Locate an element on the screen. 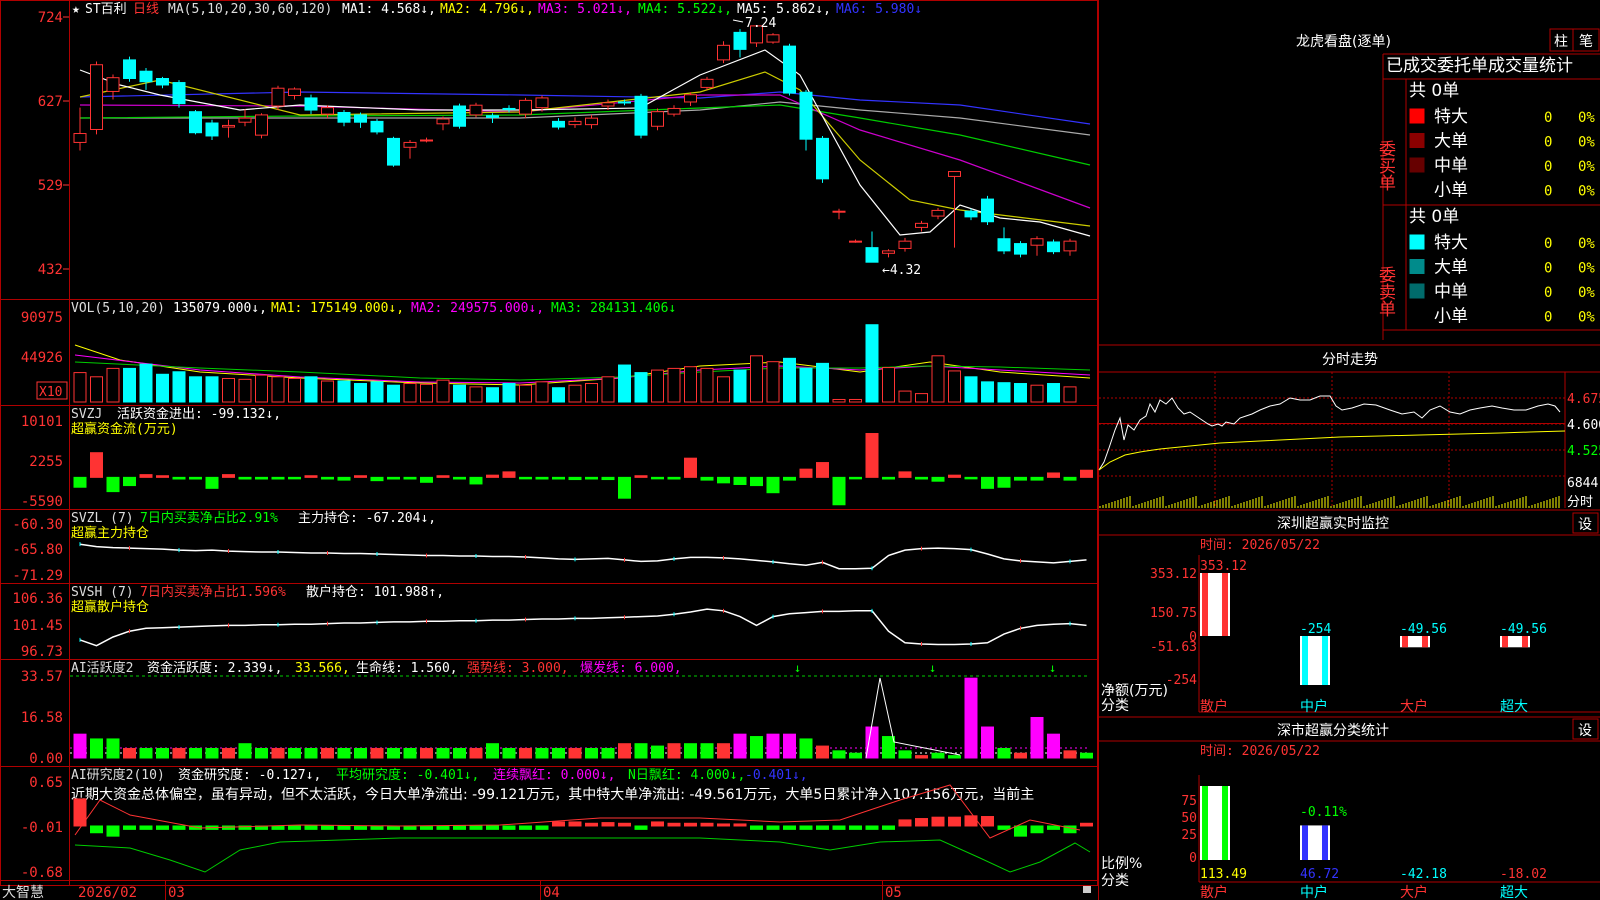 The image size is (1600, 900). ma1-value: MA1: 4.568↓, is located at coordinates (389, 9).